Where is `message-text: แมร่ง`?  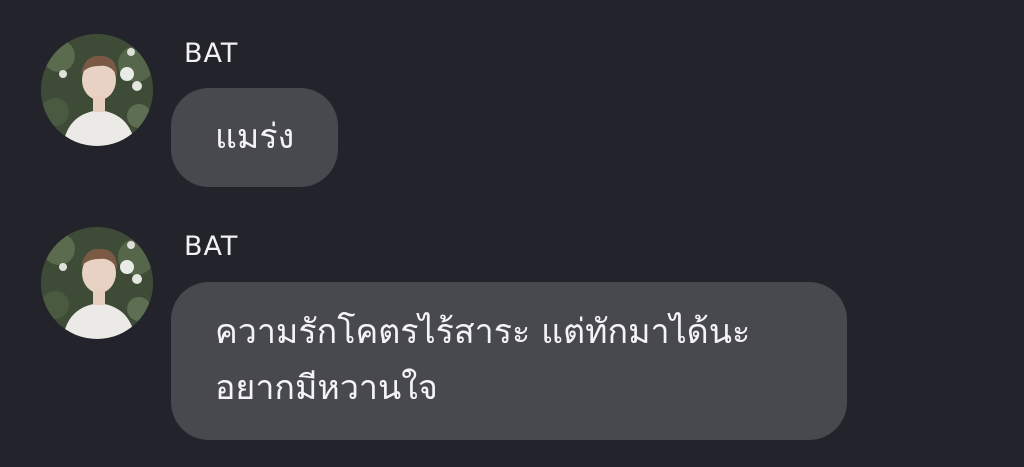 message-text: แมร่ง is located at coordinates (255, 137).